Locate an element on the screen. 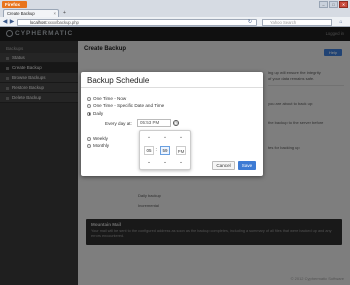 This screenshot has height=285, width=350. option-monthly: Monthly is located at coordinates (98, 145).